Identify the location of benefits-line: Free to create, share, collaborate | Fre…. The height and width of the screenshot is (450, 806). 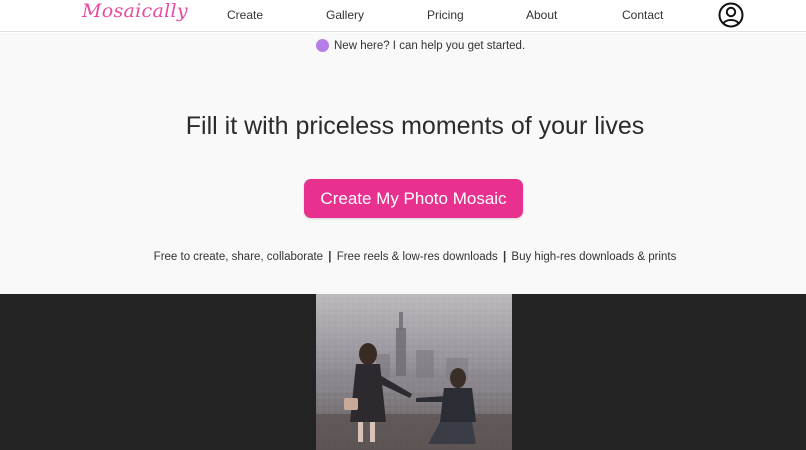
(403, 257).